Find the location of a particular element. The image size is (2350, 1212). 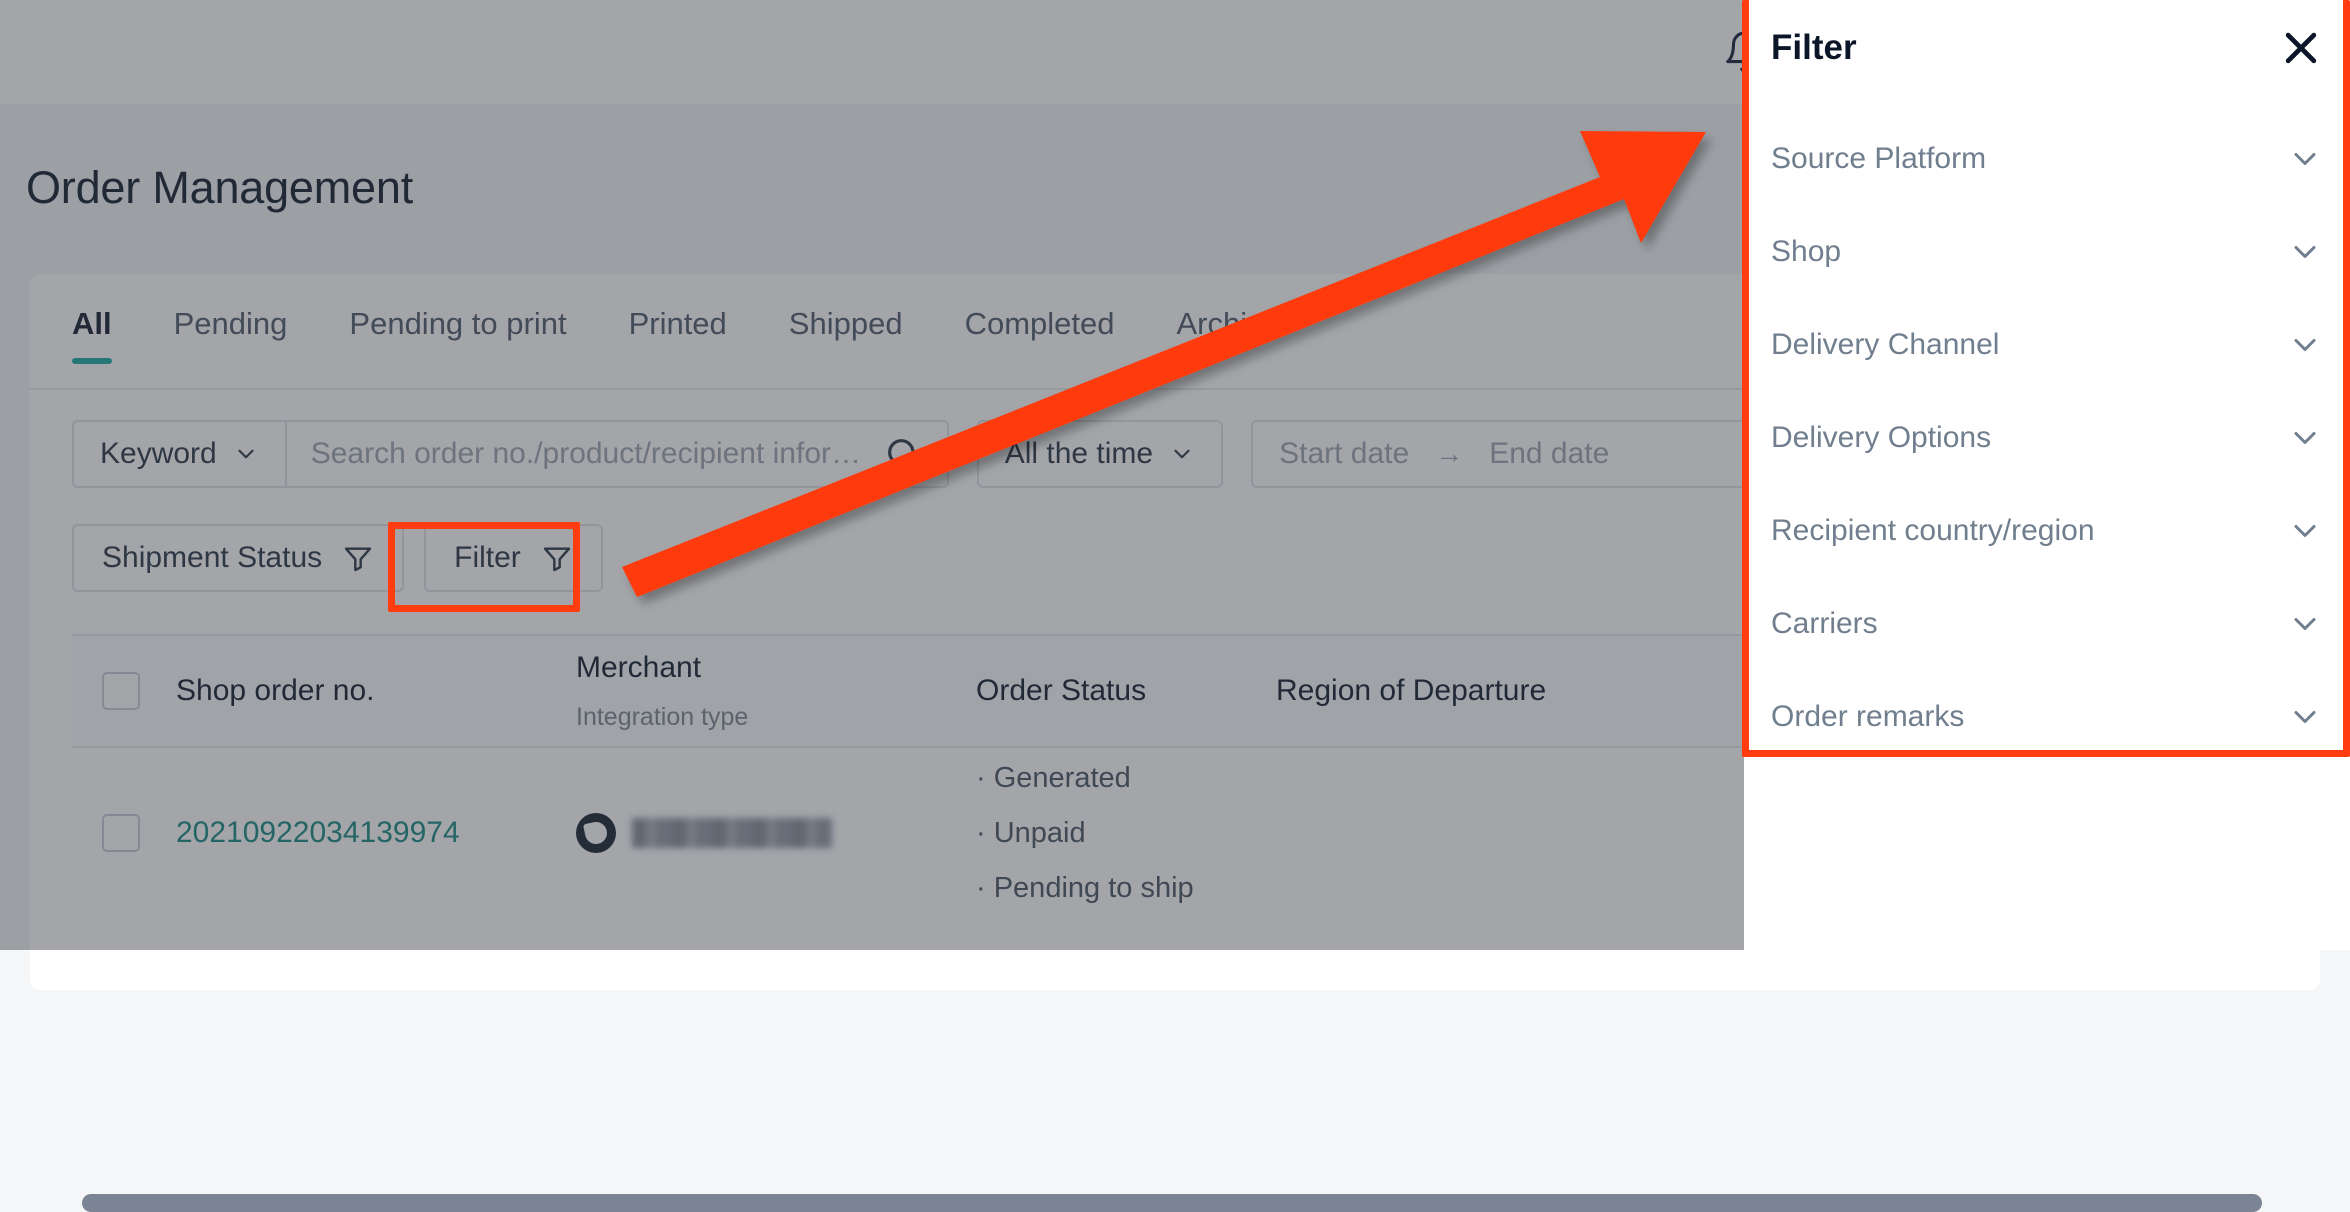

filter-section-label: Source Platform is located at coordinates (1878, 159).